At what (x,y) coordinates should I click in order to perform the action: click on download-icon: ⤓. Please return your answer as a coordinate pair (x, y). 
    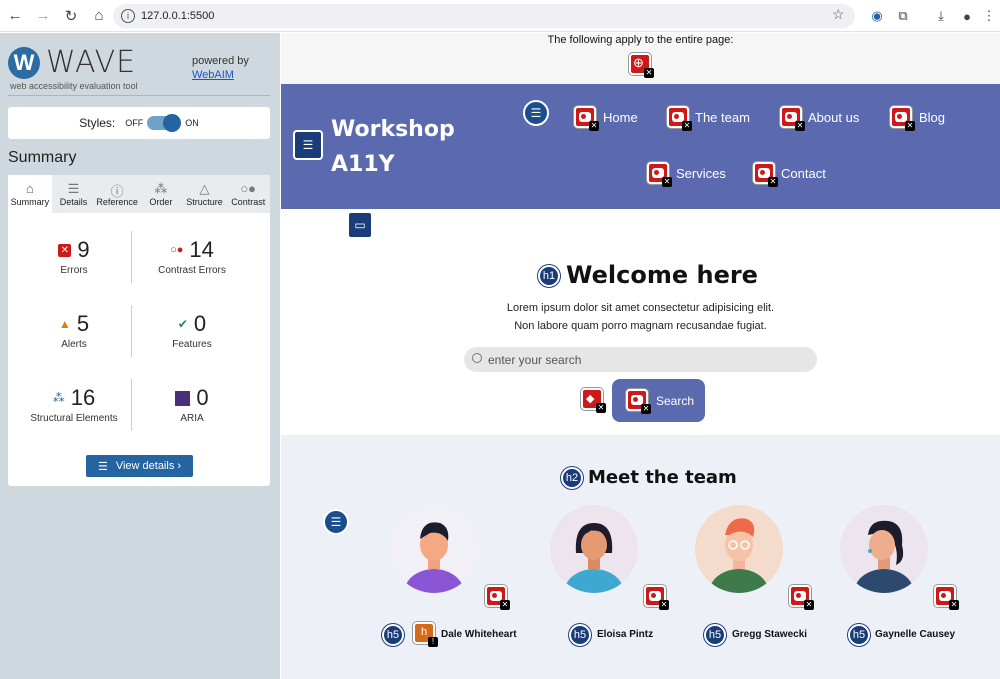
    Looking at the image, I should click on (941, 16).